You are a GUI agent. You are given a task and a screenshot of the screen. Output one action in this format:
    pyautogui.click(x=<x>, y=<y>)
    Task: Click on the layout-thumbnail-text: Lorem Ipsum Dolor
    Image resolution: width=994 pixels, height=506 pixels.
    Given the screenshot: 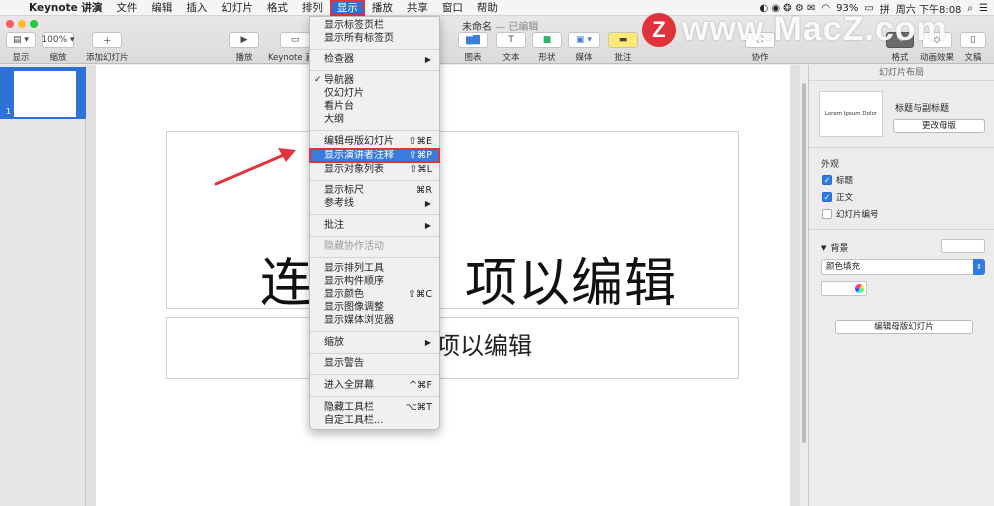 What is the action you would take?
    pyautogui.click(x=851, y=114)
    